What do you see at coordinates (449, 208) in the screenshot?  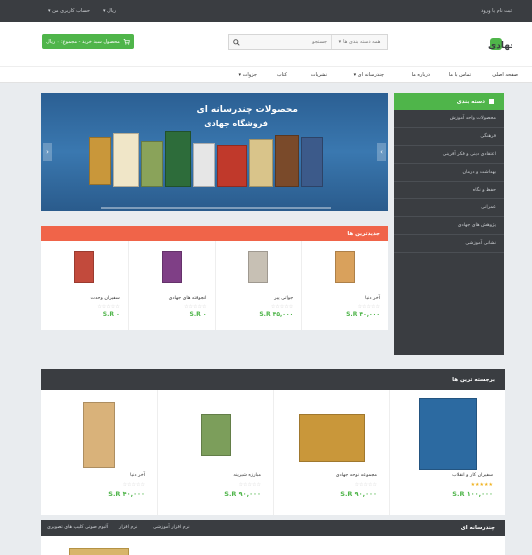 I see `sidebar-item-construction: عمرانی` at bounding box center [449, 208].